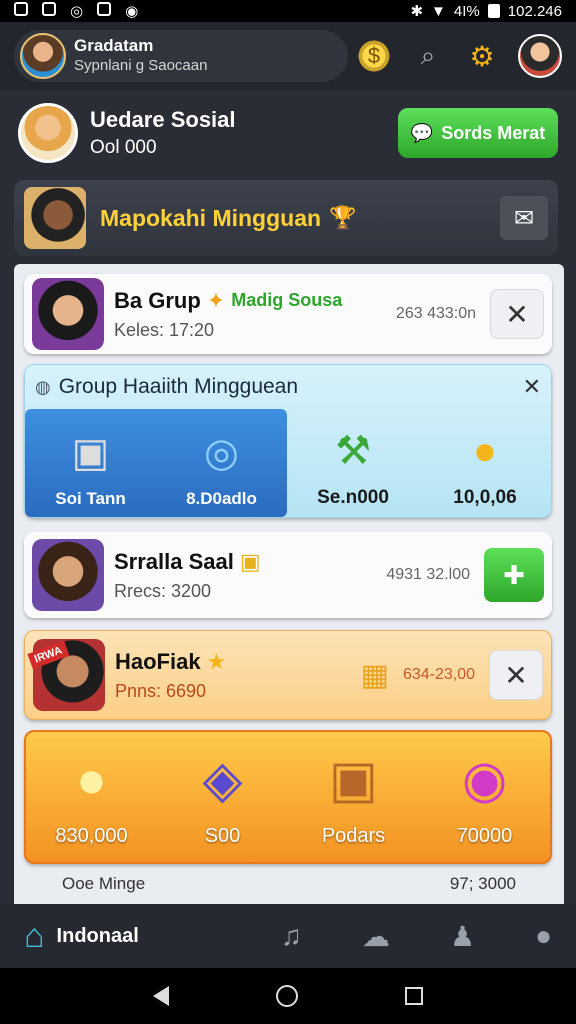 The width and height of the screenshot is (576, 1024). What do you see at coordinates (43, 386) in the screenshot?
I see `globe-icon: ◍` at bounding box center [43, 386].